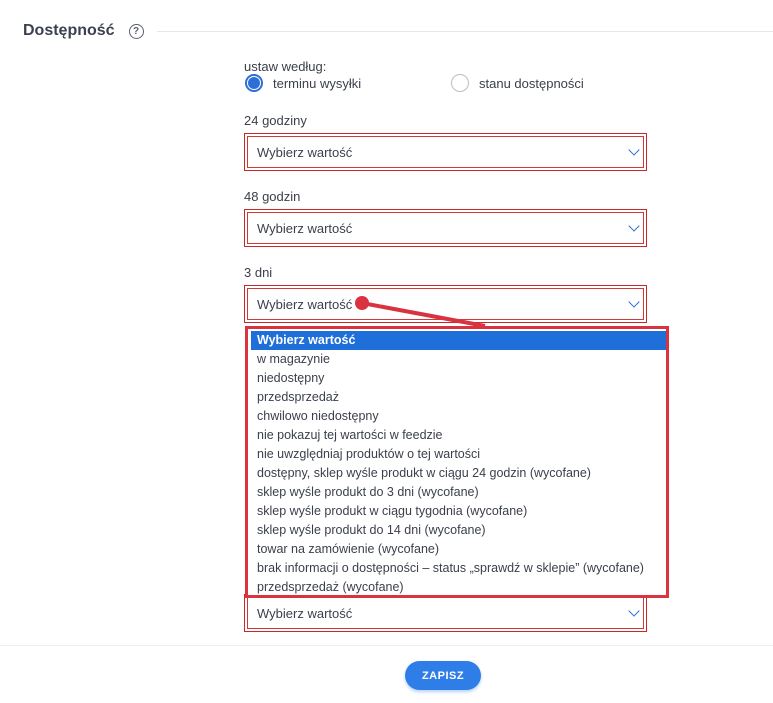  I want to click on save-button: ZAPISZ, so click(443, 675).